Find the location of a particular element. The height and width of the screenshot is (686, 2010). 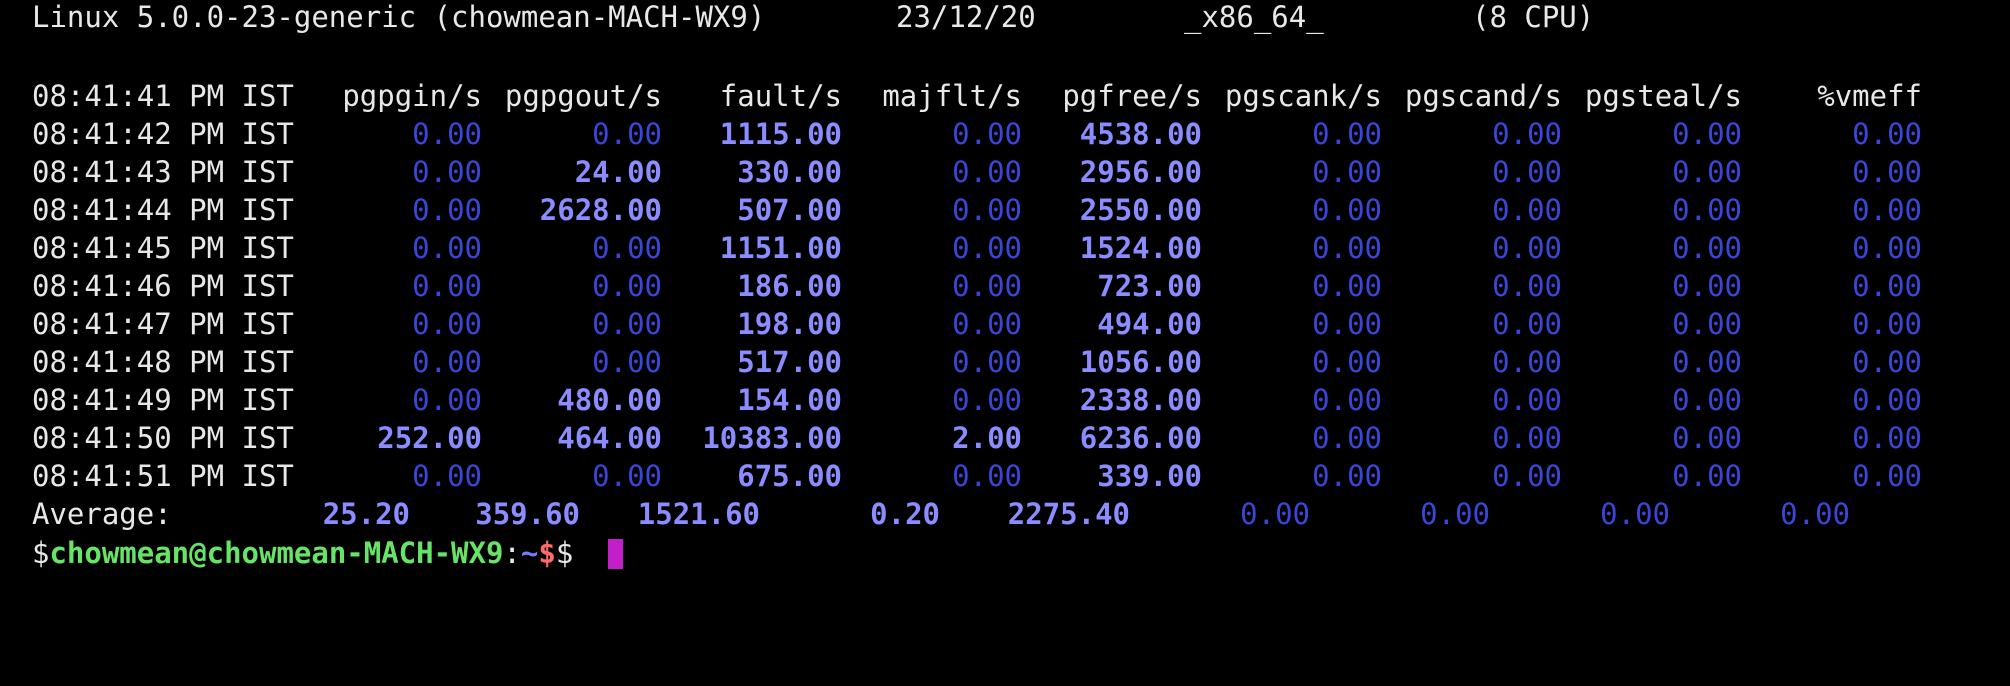

row-time: 08:41:46 PM IST is located at coordinates (163, 286).